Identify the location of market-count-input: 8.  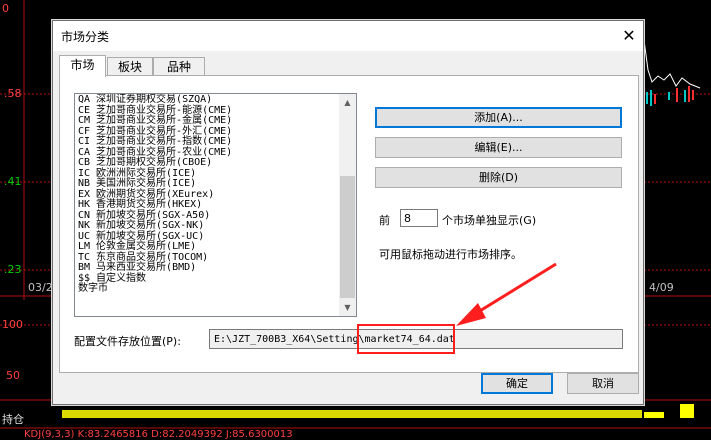
(419, 218).